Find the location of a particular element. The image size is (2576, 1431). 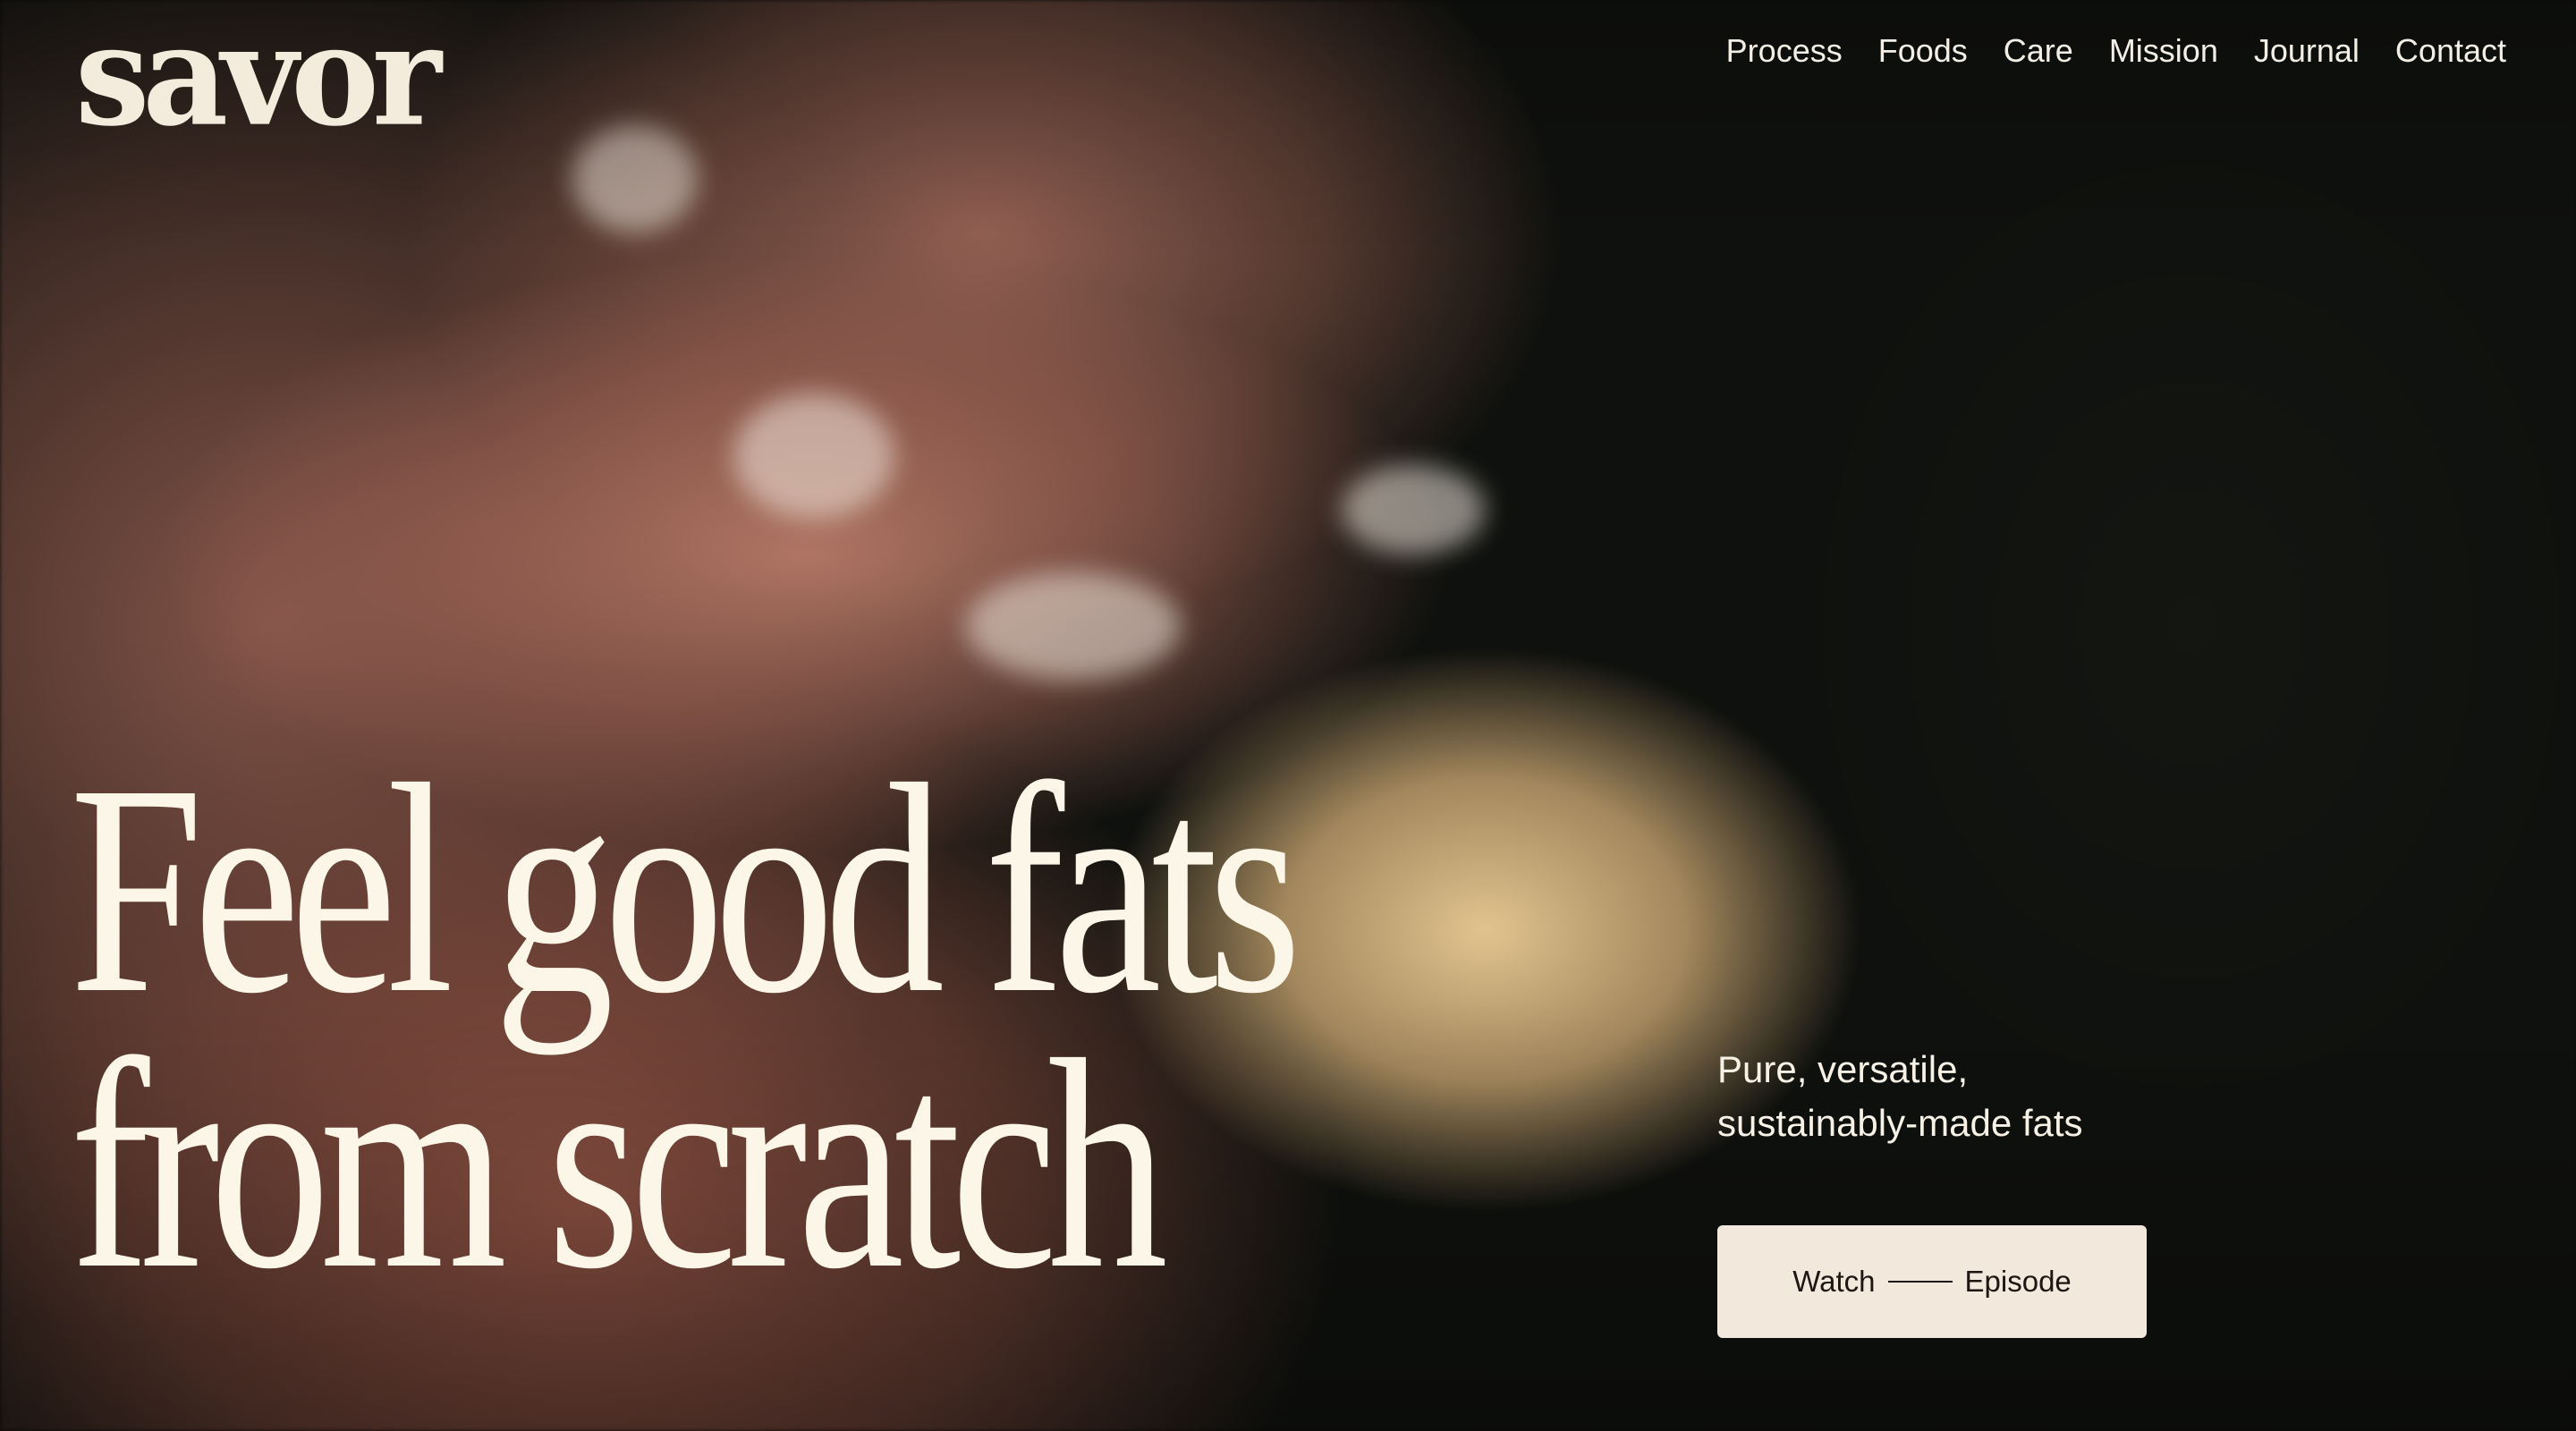

watch-episode-button: Watch Episode is located at coordinates (1932, 1282).